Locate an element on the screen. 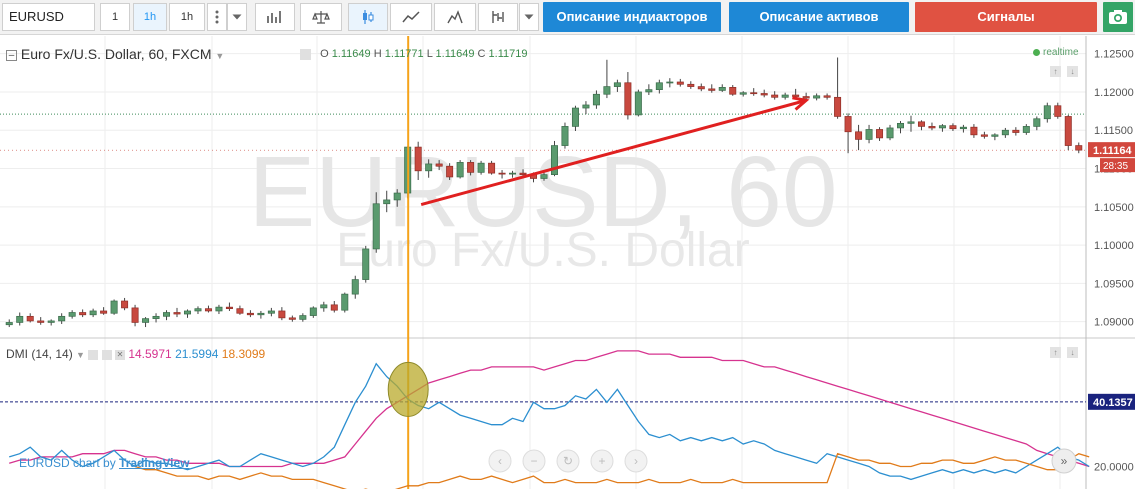 The image size is (1135, 489). pane-up-icon: ↑ is located at coordinates (1055, 71).